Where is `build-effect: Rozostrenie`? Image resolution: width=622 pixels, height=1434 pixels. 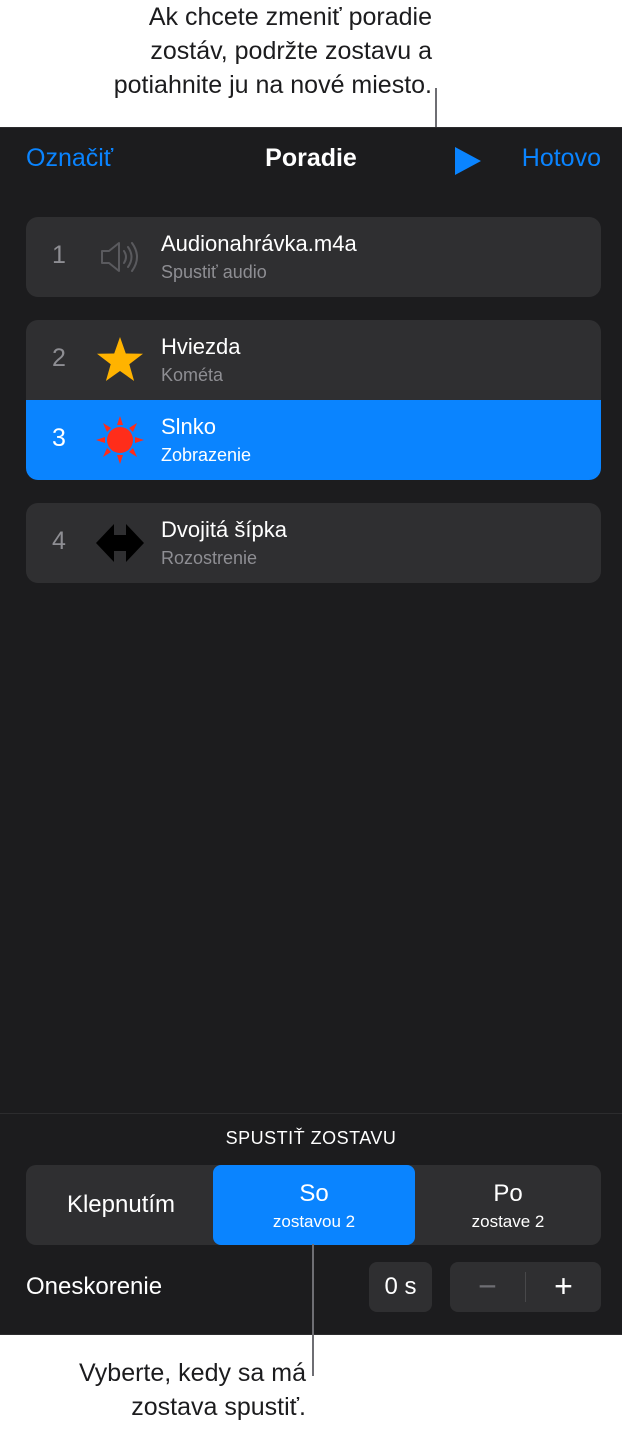 build-effect: Rozostrenie is located at coordinates (209, 558).